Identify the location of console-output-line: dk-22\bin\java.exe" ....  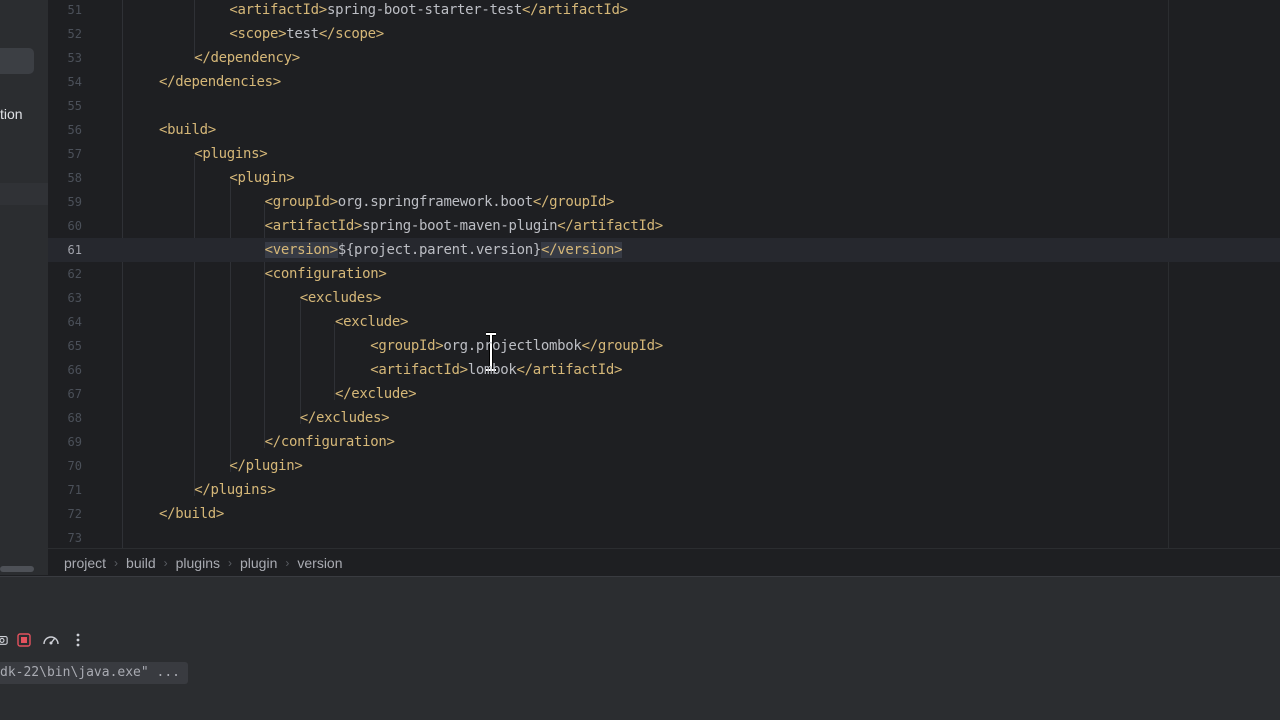
(94, 673).